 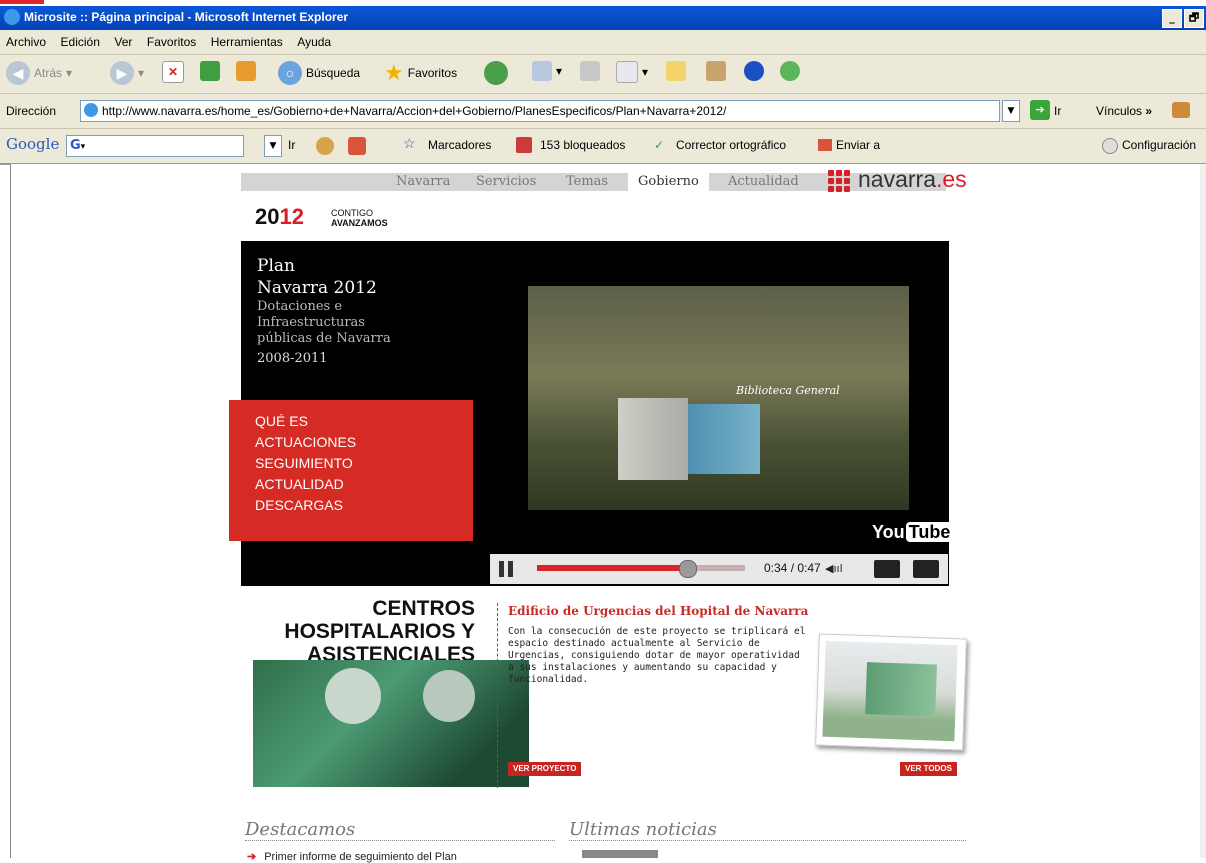 I want to click on menu-seguimiento: SEGUIMIENTO, so click(x=305, y=463).